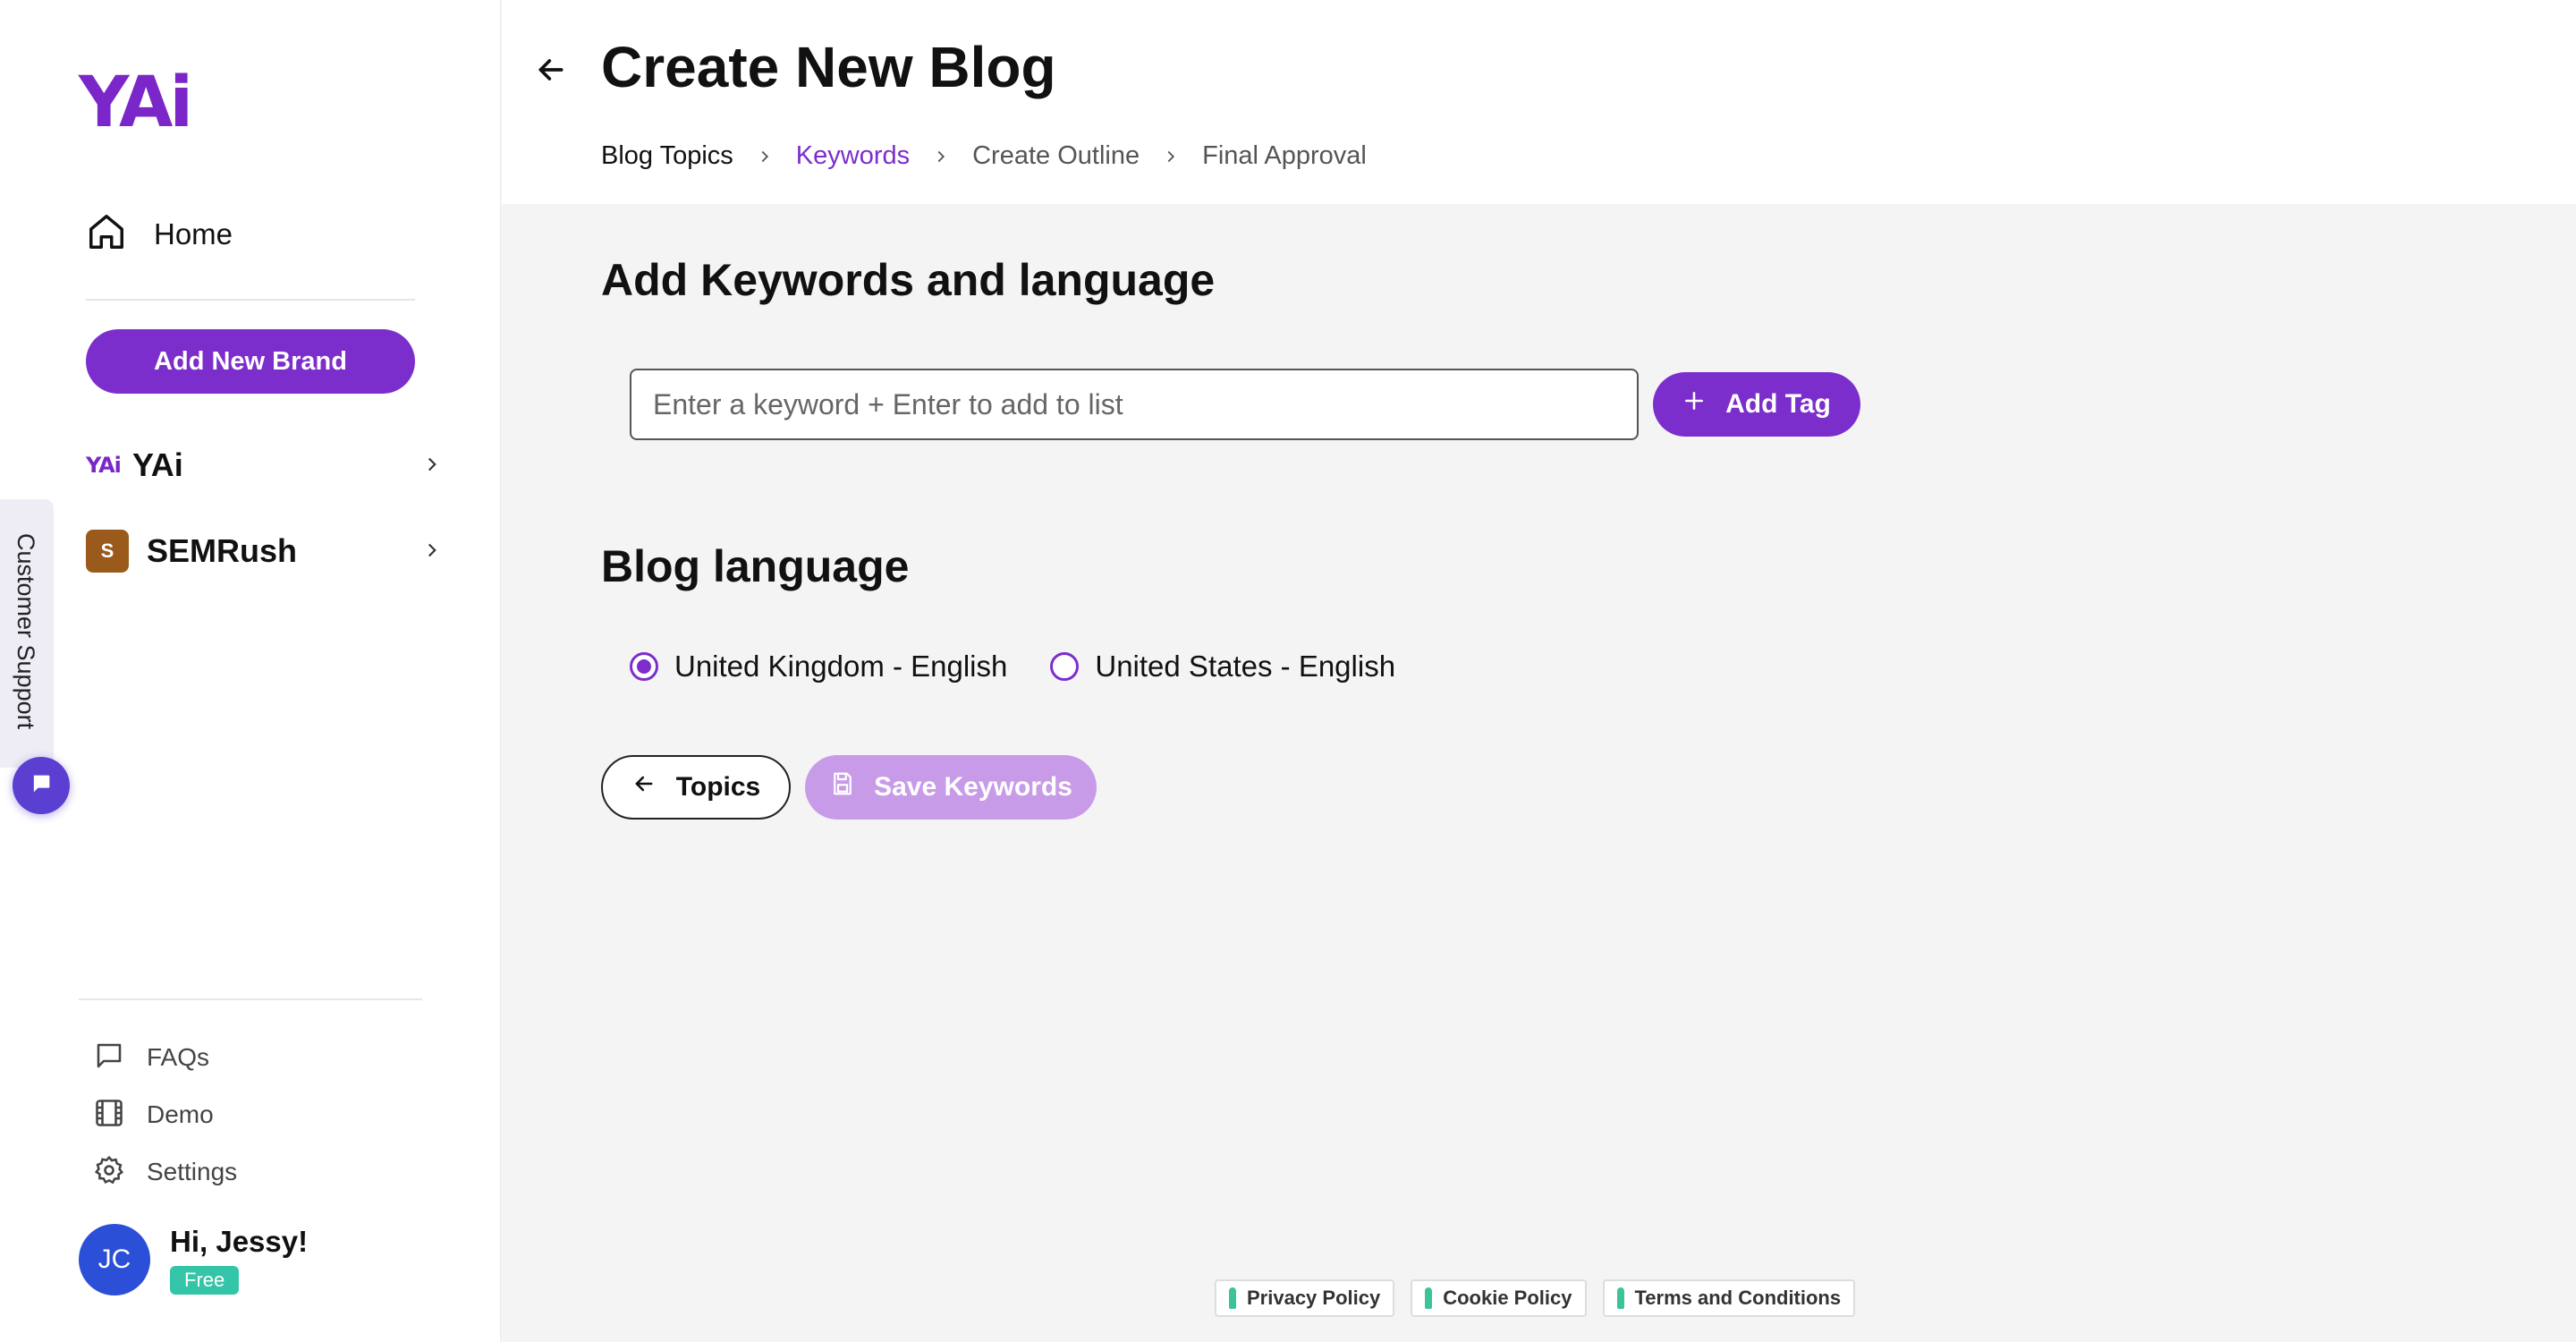 The height and width of the screenshot is (1342, 2576). Describe the element at coordinates (180, 1114) in the screenshot. I see `sidebar-item-label: Demo` at that location.